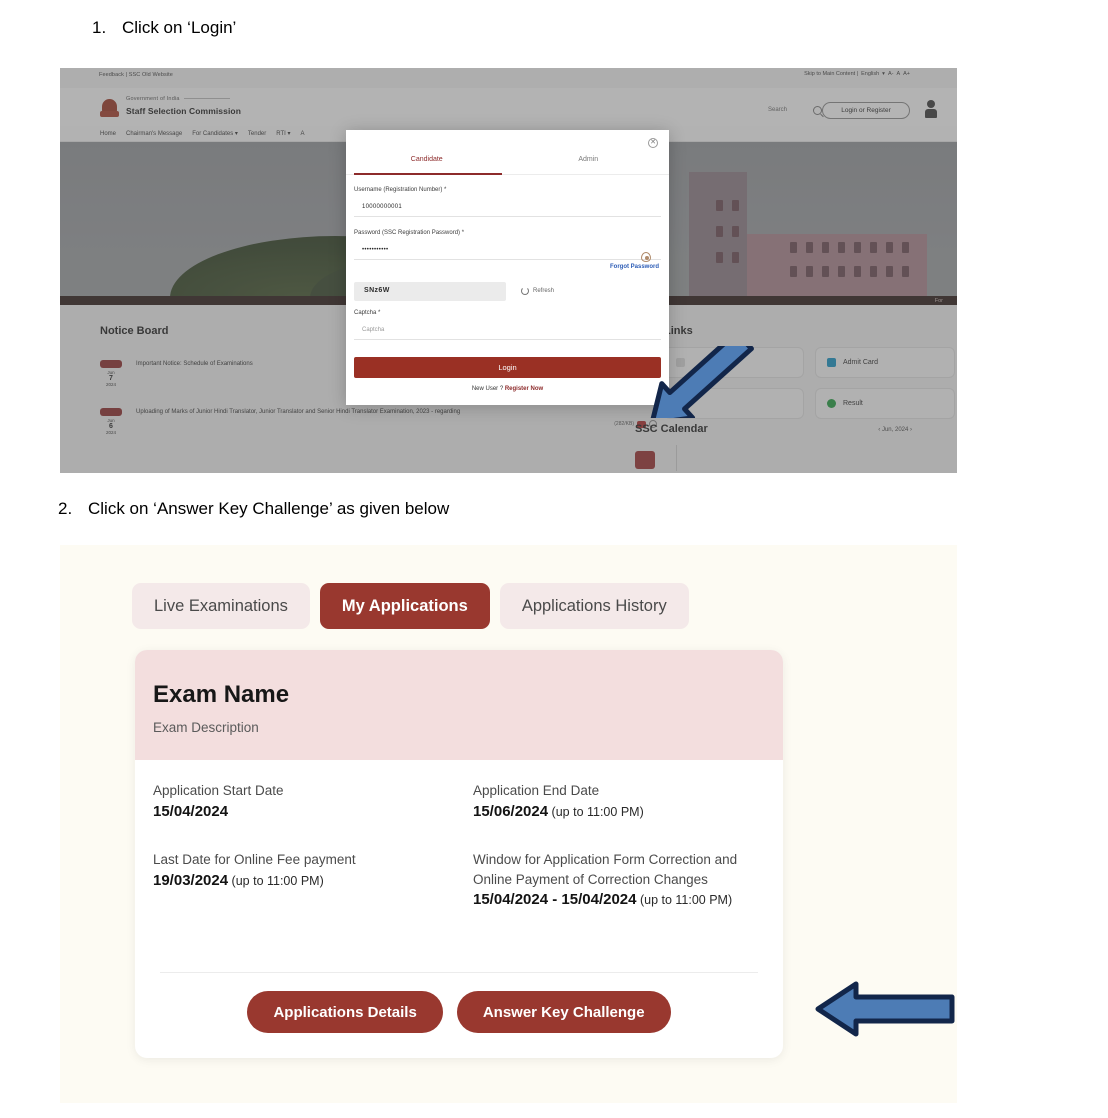  I want to click on tab-applications-history: Applications History, so click(594, 606).